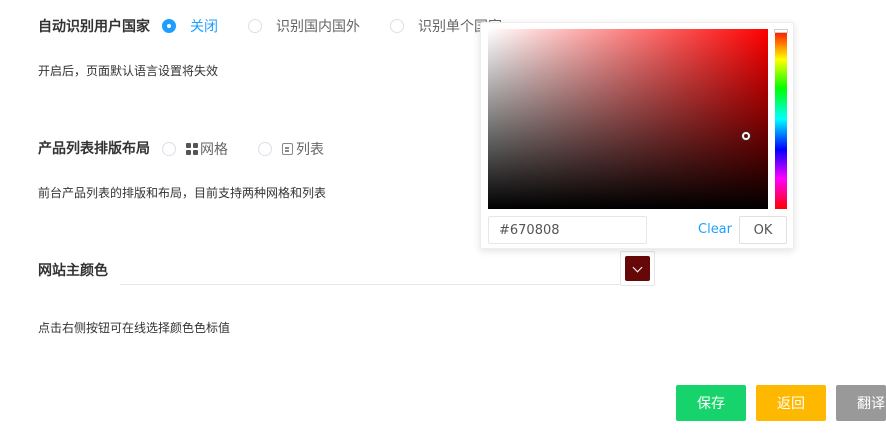  Describe the element at coordinates (711, 403) in the screenshot. I see `save-button: 保存` at that location.